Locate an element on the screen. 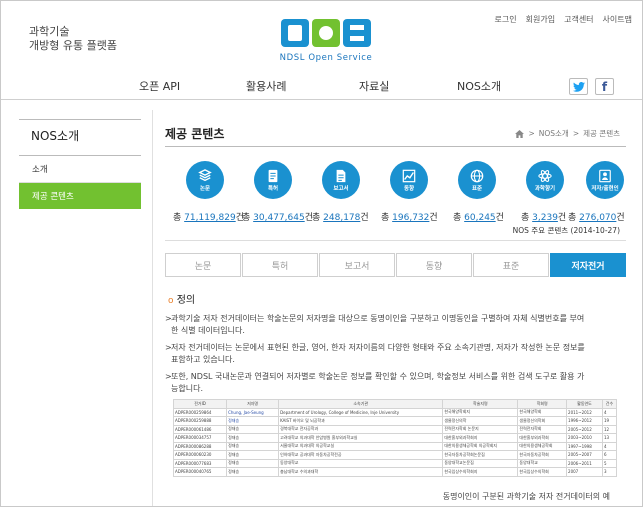 This screenshot has height=507, width=643. section-divider is located at coordinates (395, 240).